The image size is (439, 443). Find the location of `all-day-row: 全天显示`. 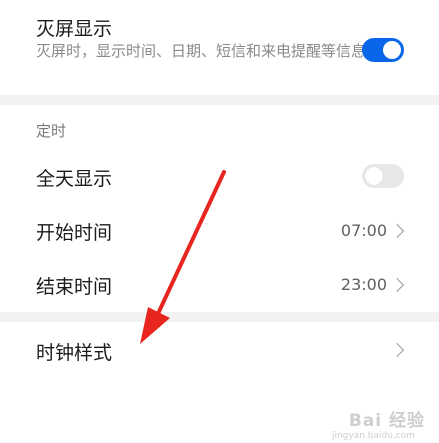

all-day-row: 全天显示 is located at coordinates (219, 176).